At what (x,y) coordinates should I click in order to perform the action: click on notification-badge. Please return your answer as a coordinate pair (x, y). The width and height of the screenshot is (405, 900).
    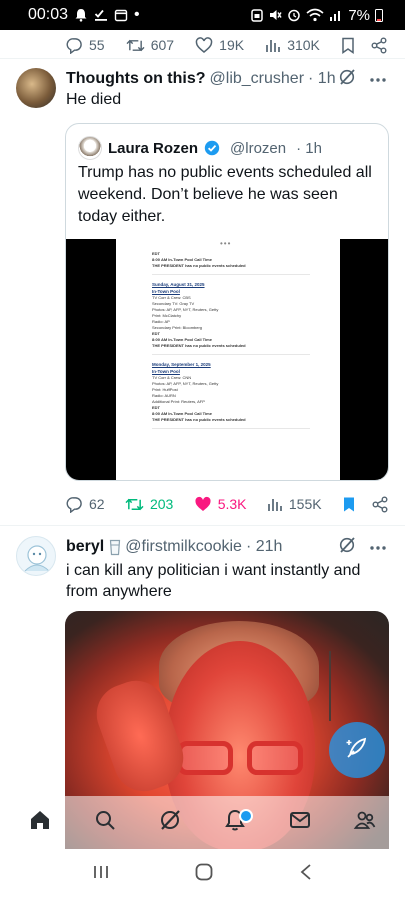
    Looking at the image, I should click on (245, 815).